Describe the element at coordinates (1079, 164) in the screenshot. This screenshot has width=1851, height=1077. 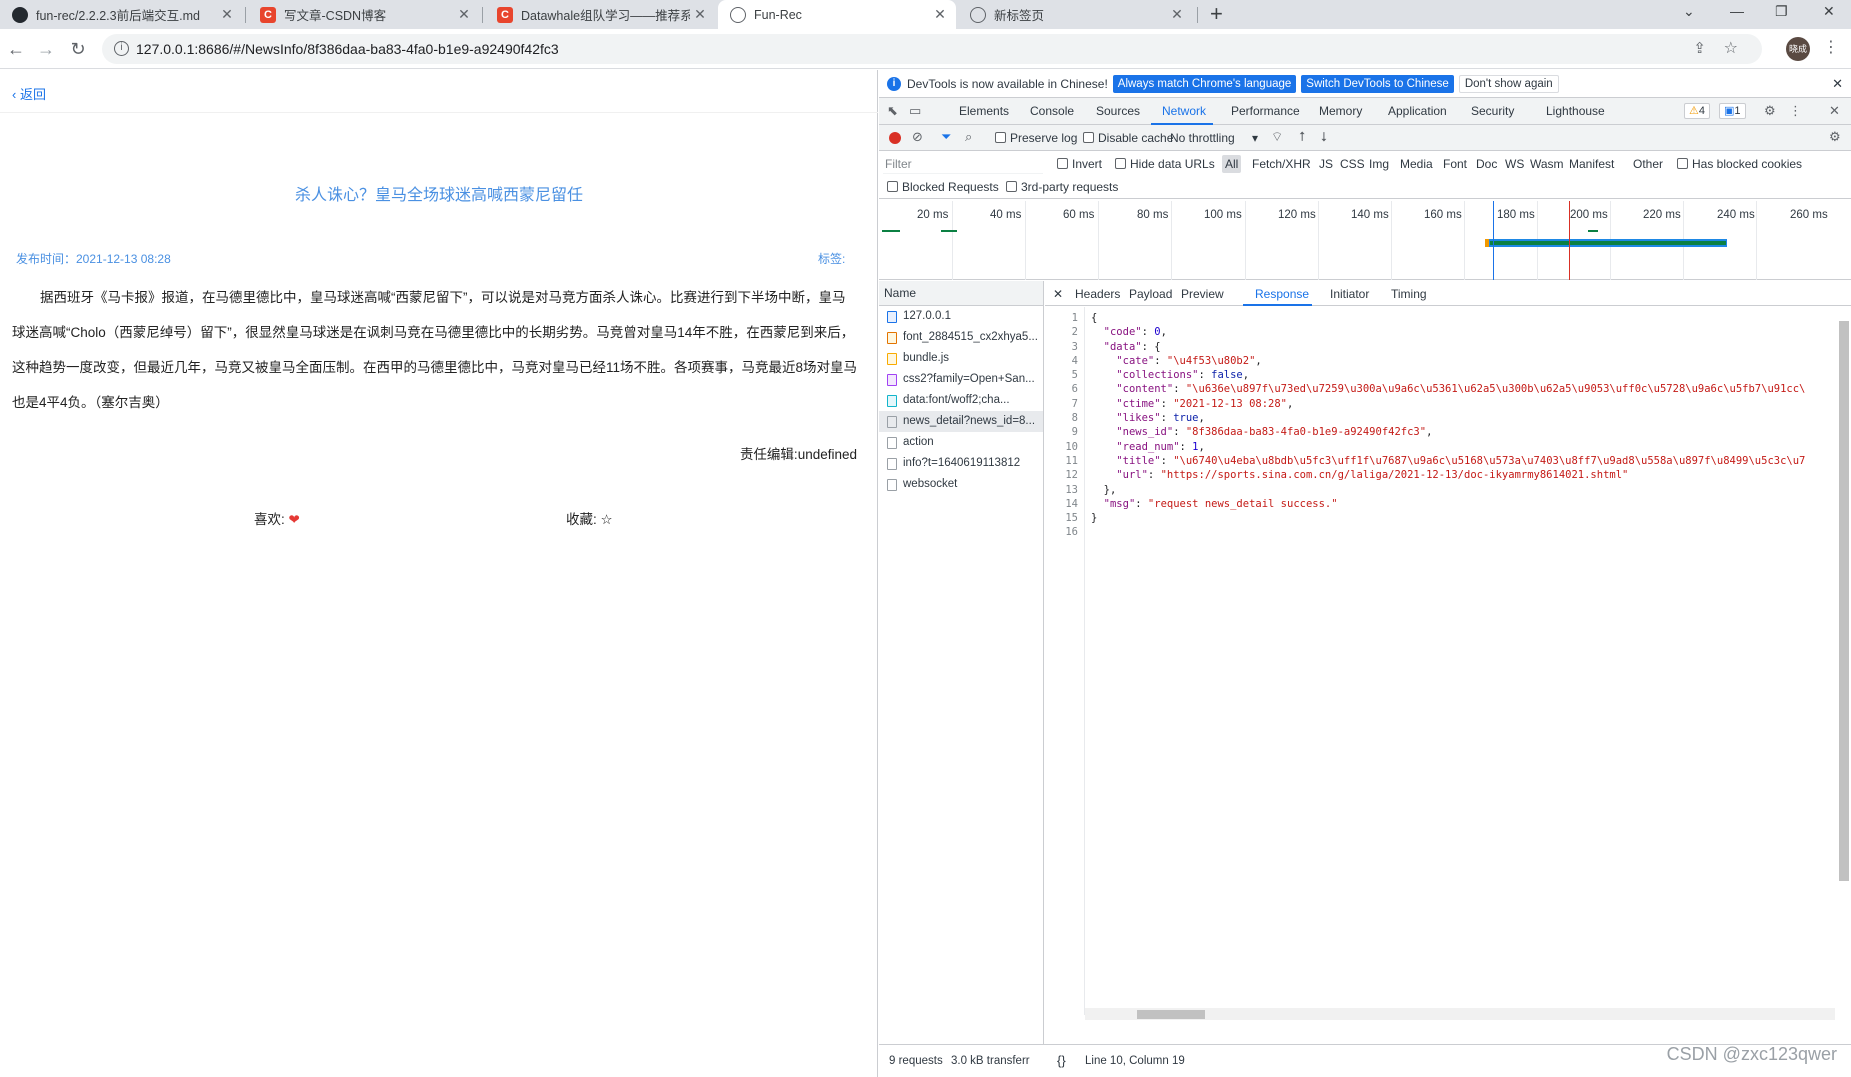
I see `invert-checkbox: Invert` at that location.